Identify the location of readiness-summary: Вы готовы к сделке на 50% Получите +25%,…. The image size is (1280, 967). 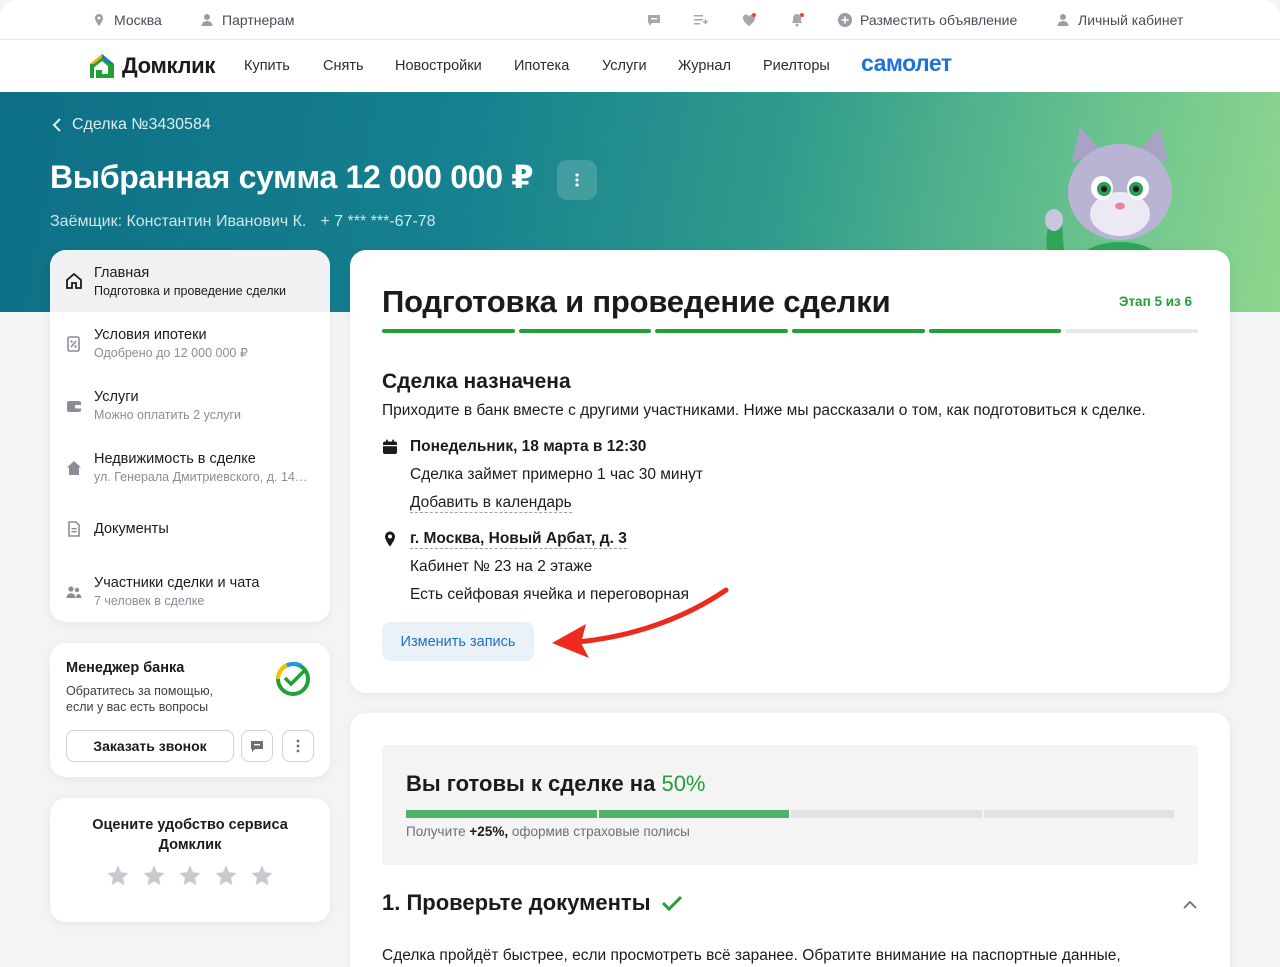
(790, 805).